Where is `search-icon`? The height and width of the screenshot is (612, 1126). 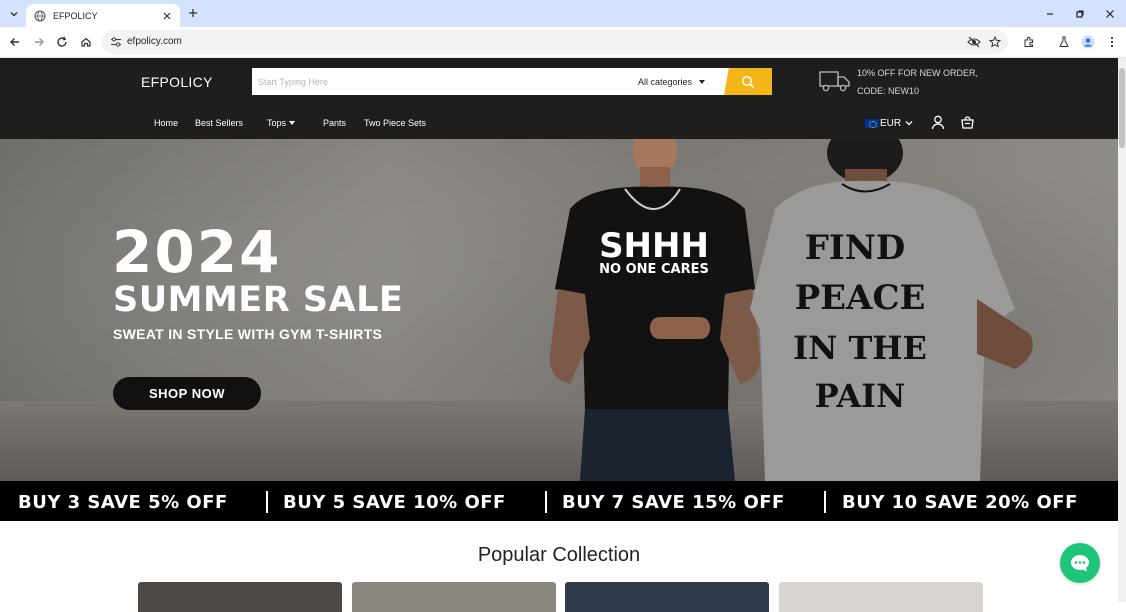 search-icon is located at coordinates (748, 81).